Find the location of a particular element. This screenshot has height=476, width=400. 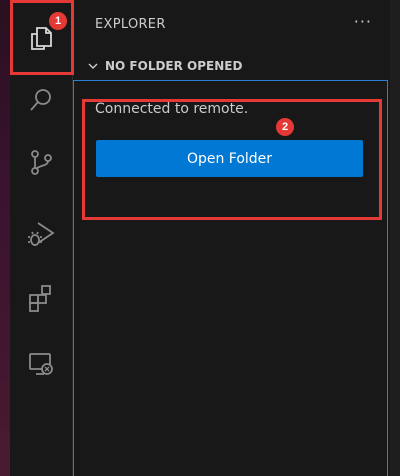

chevron-down-icon is located at coordinates (93, 66).